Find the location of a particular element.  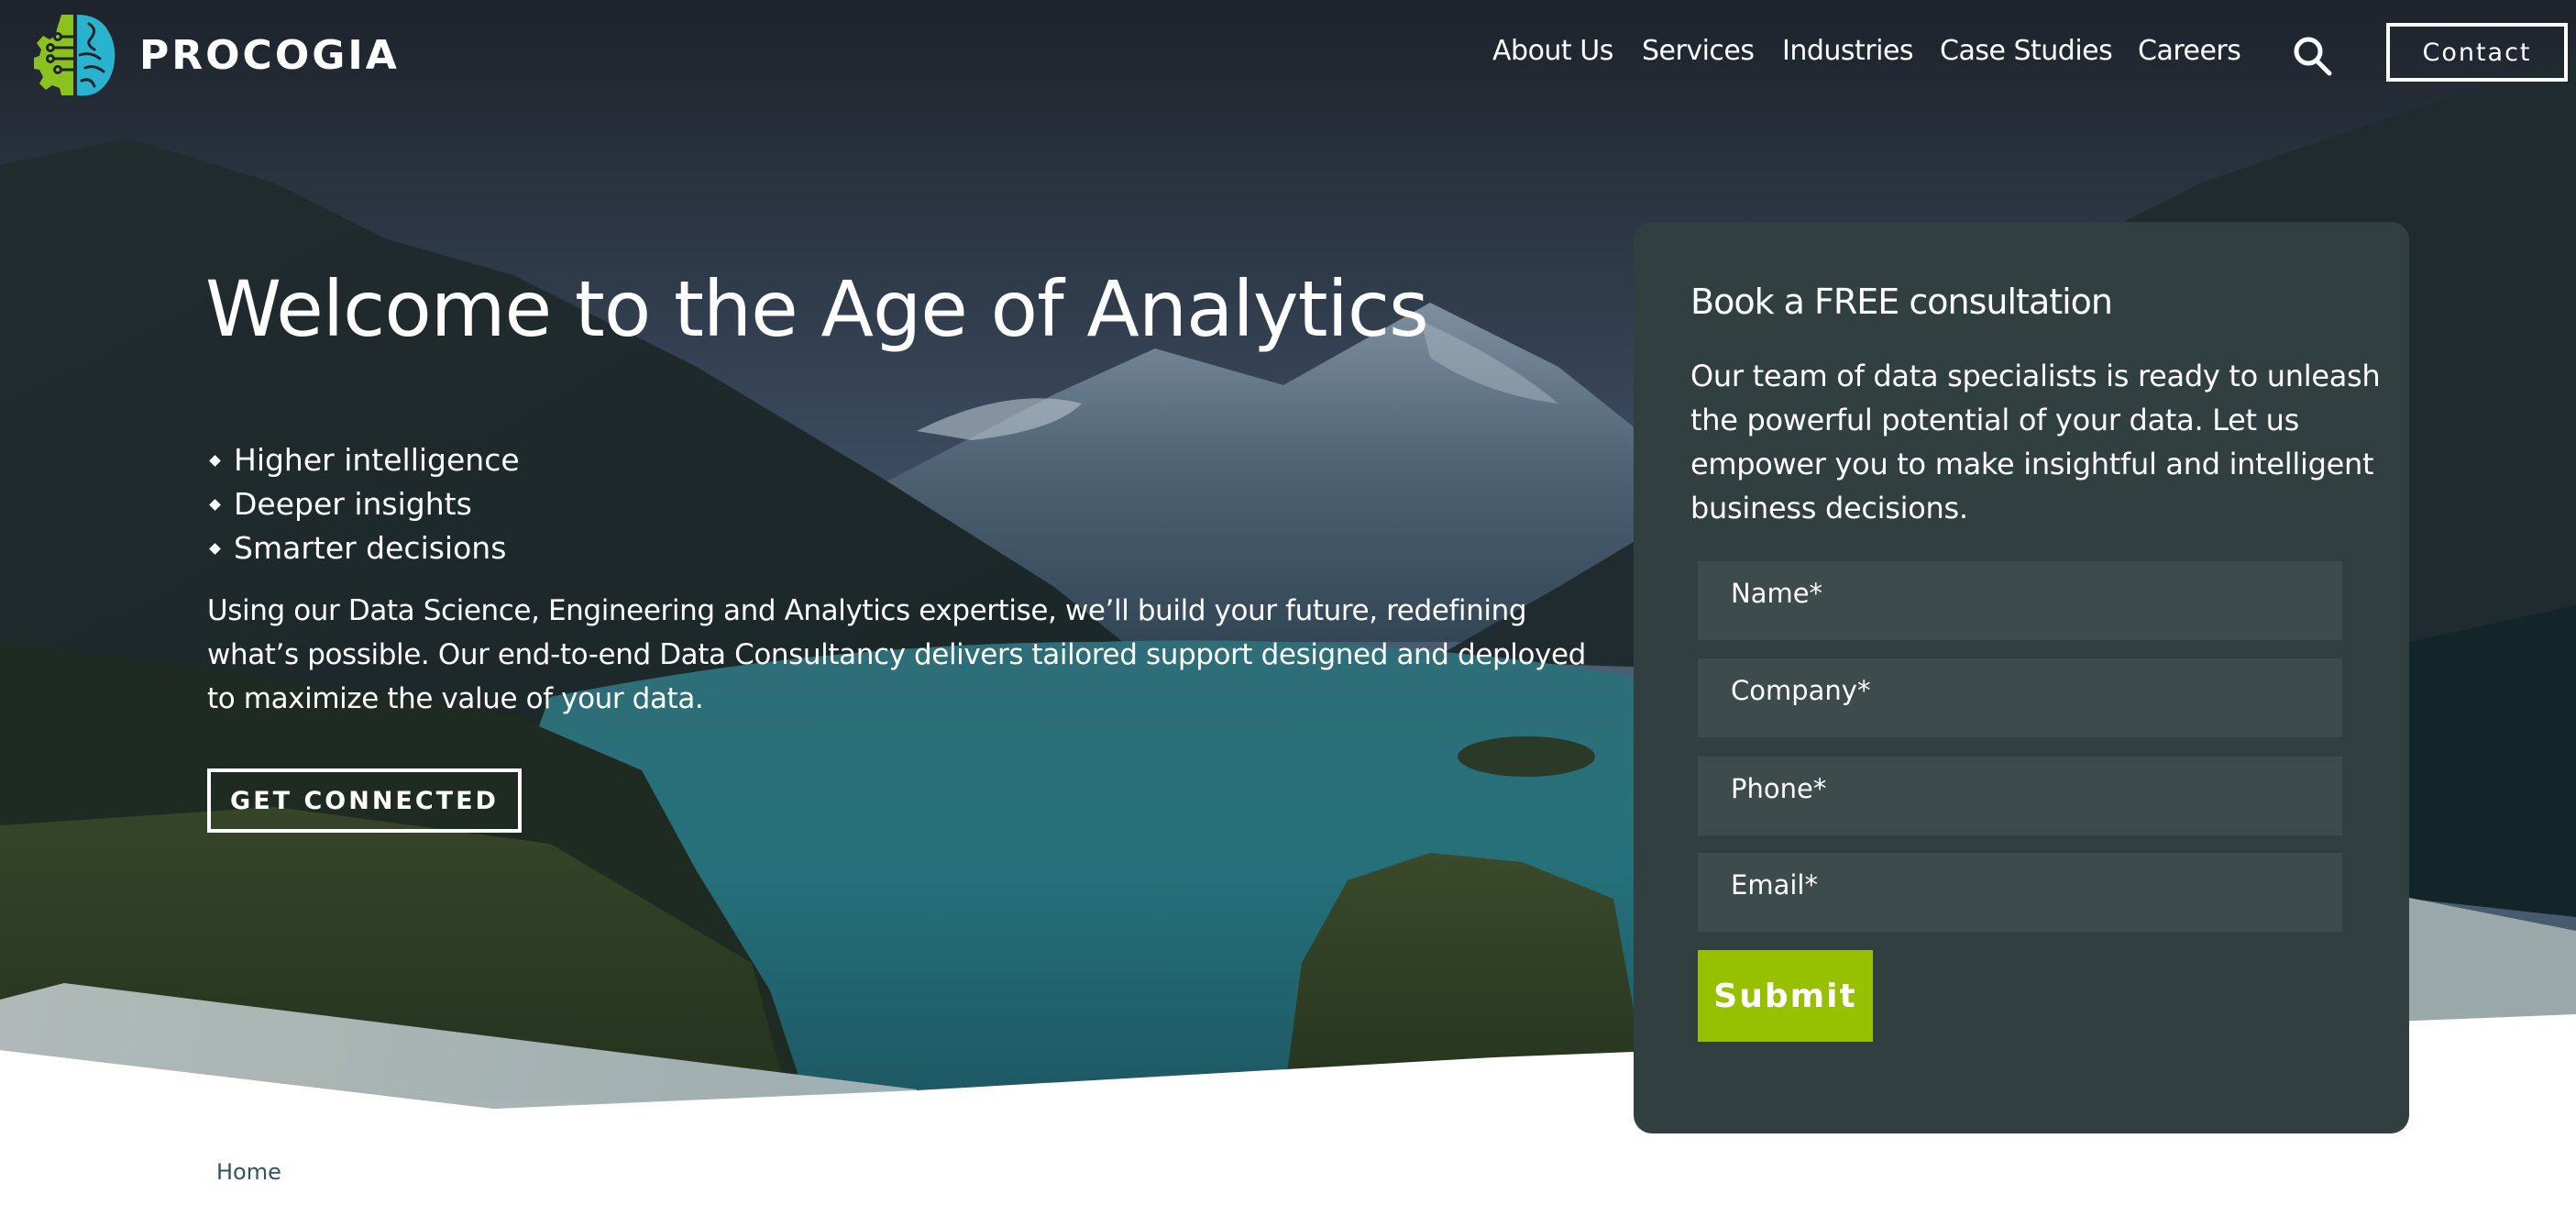

get-connected-button: GET CONNECTED is located at coordinates (364, 800).